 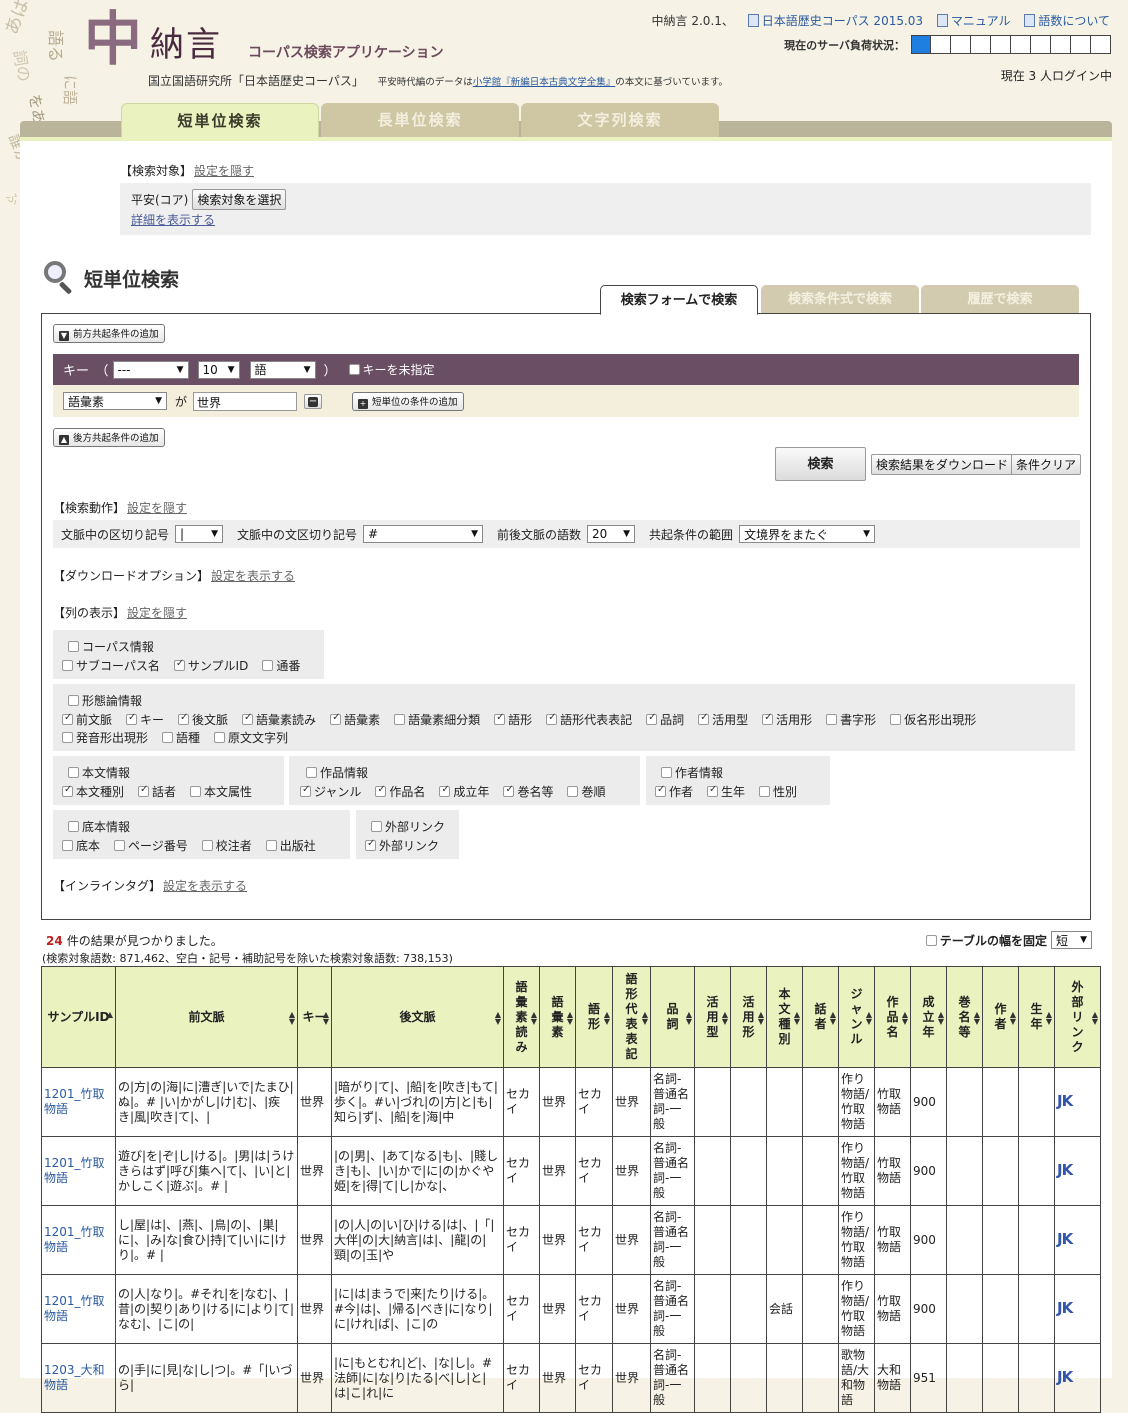 What do you see at coordinates (408, 401) in the screenshot?
I see `add-short-unit-condition-button: + 短単位の条件の追加` at bounding box center [408, 401].